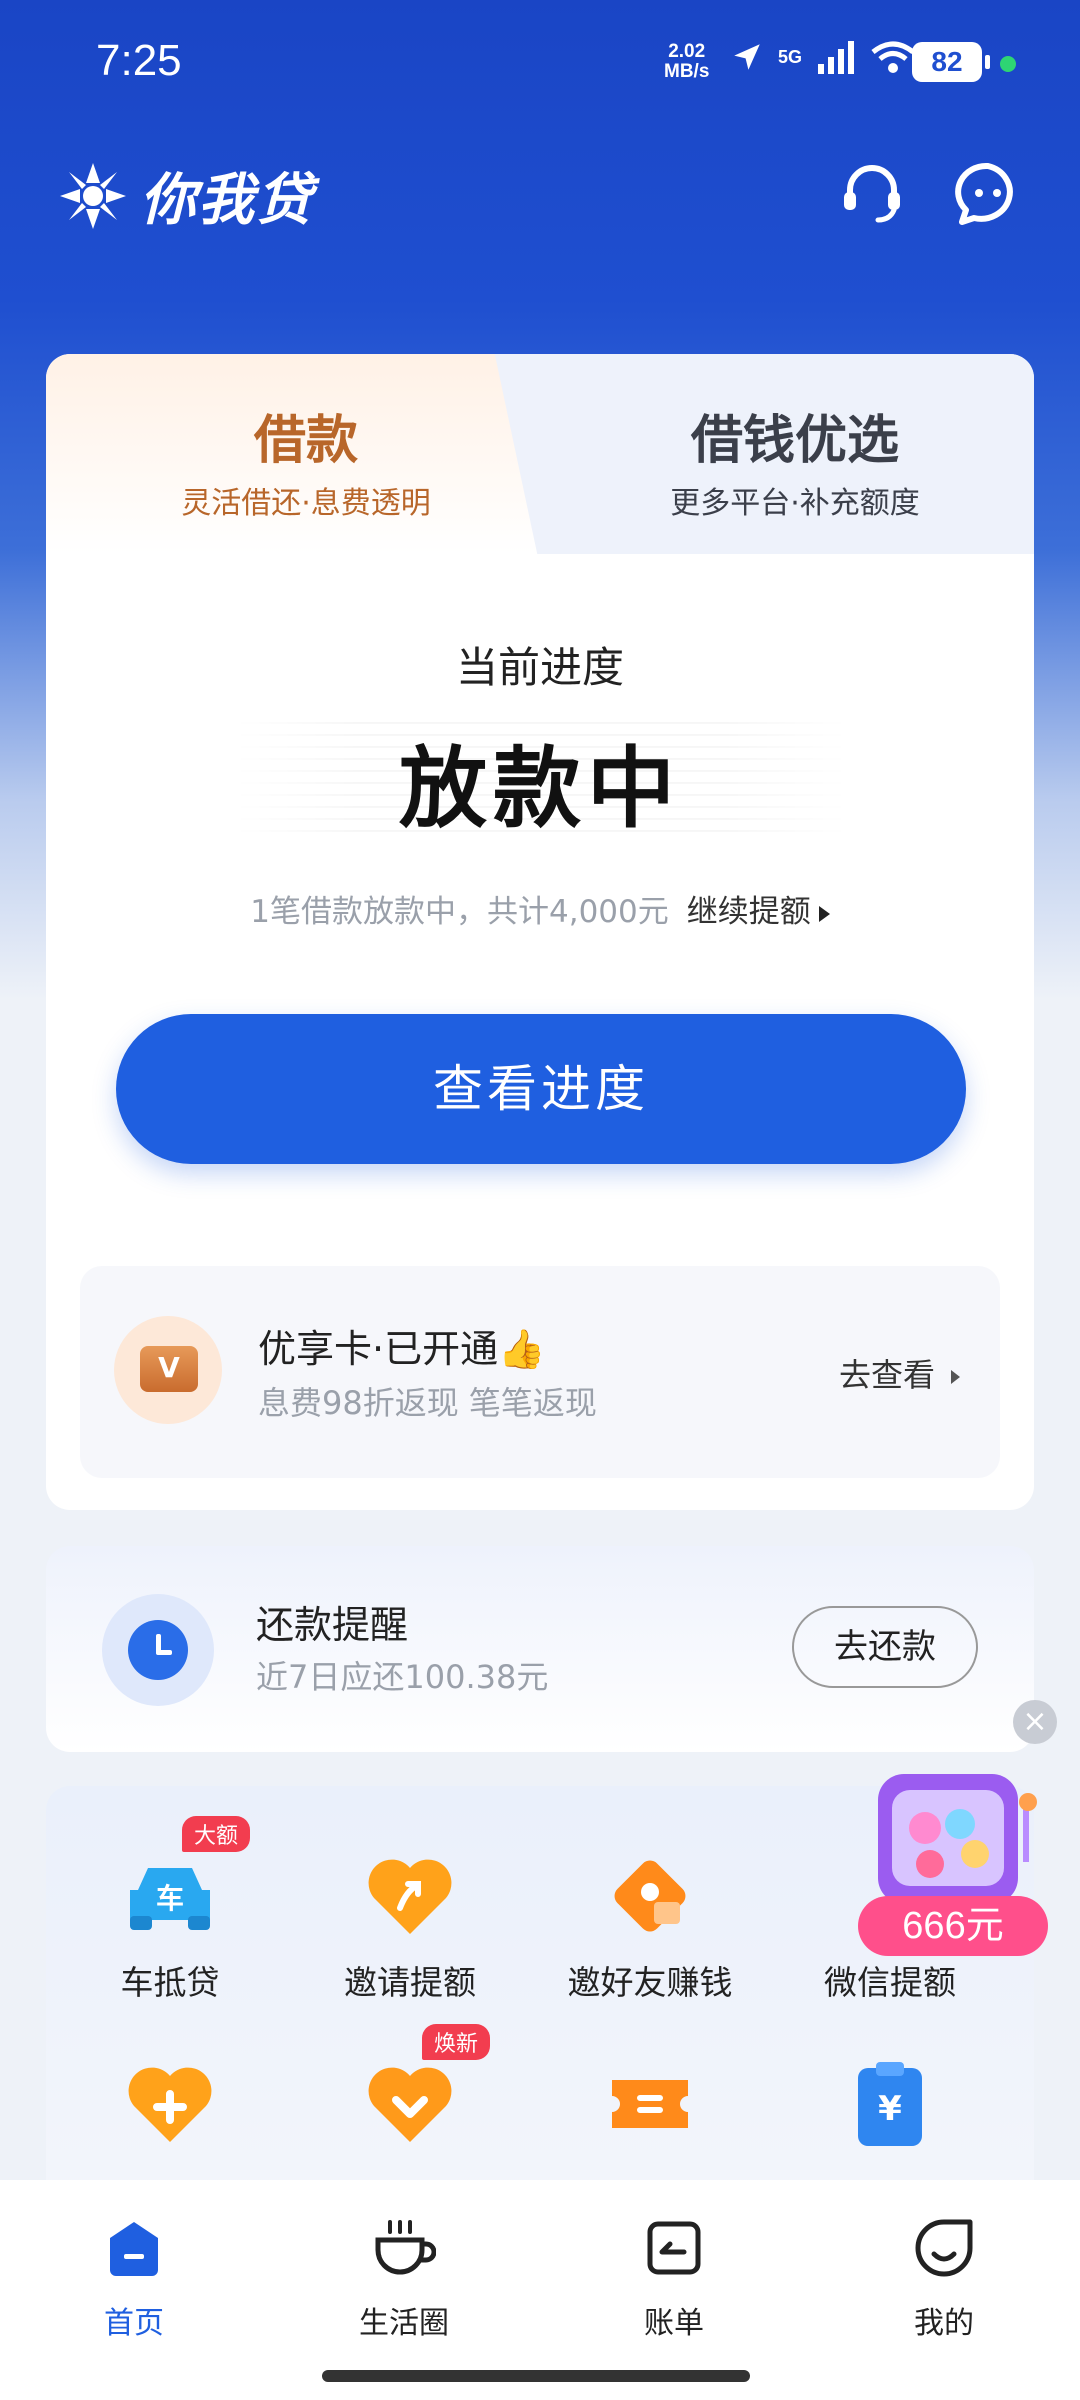  What do you see at coordinates (748, 912) in the screenshot?
I see `increase-limit-label: 继续提额` at bounding box center [748, 912].